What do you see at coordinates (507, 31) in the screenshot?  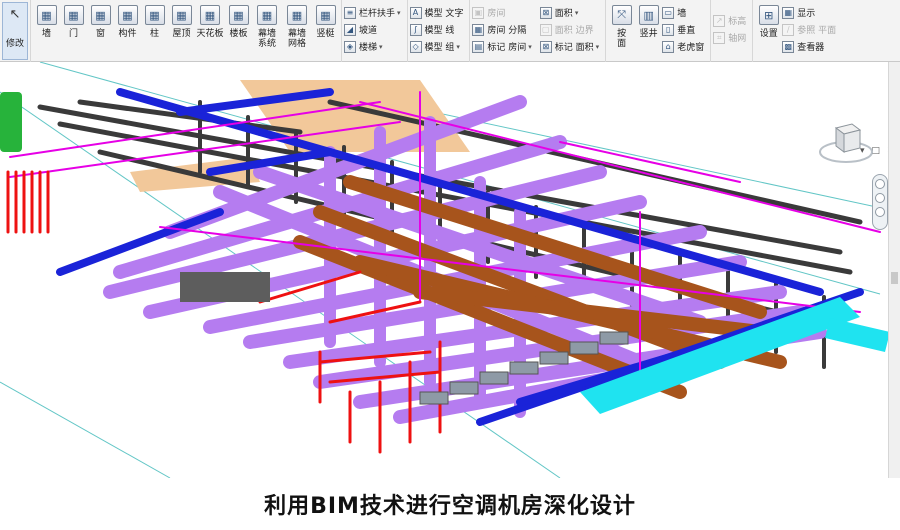 I see `room-separator-label: 房间 分隔` at bounding box center [507, 31].